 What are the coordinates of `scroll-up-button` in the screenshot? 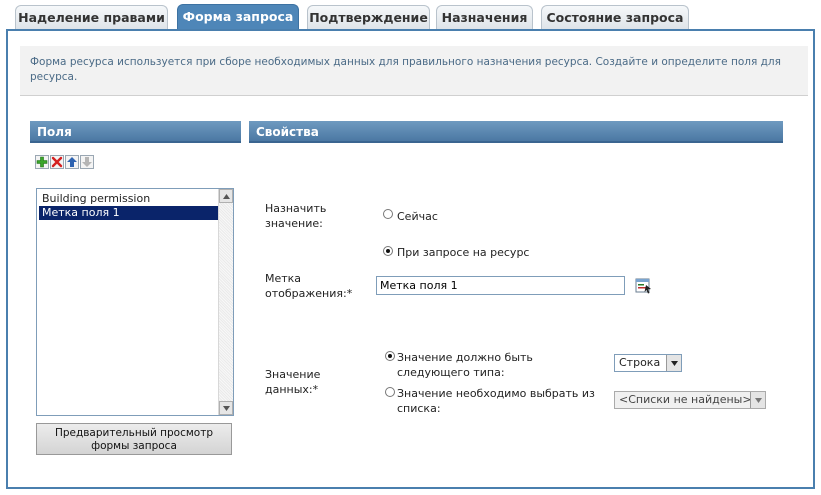 It's located at (226, 196).